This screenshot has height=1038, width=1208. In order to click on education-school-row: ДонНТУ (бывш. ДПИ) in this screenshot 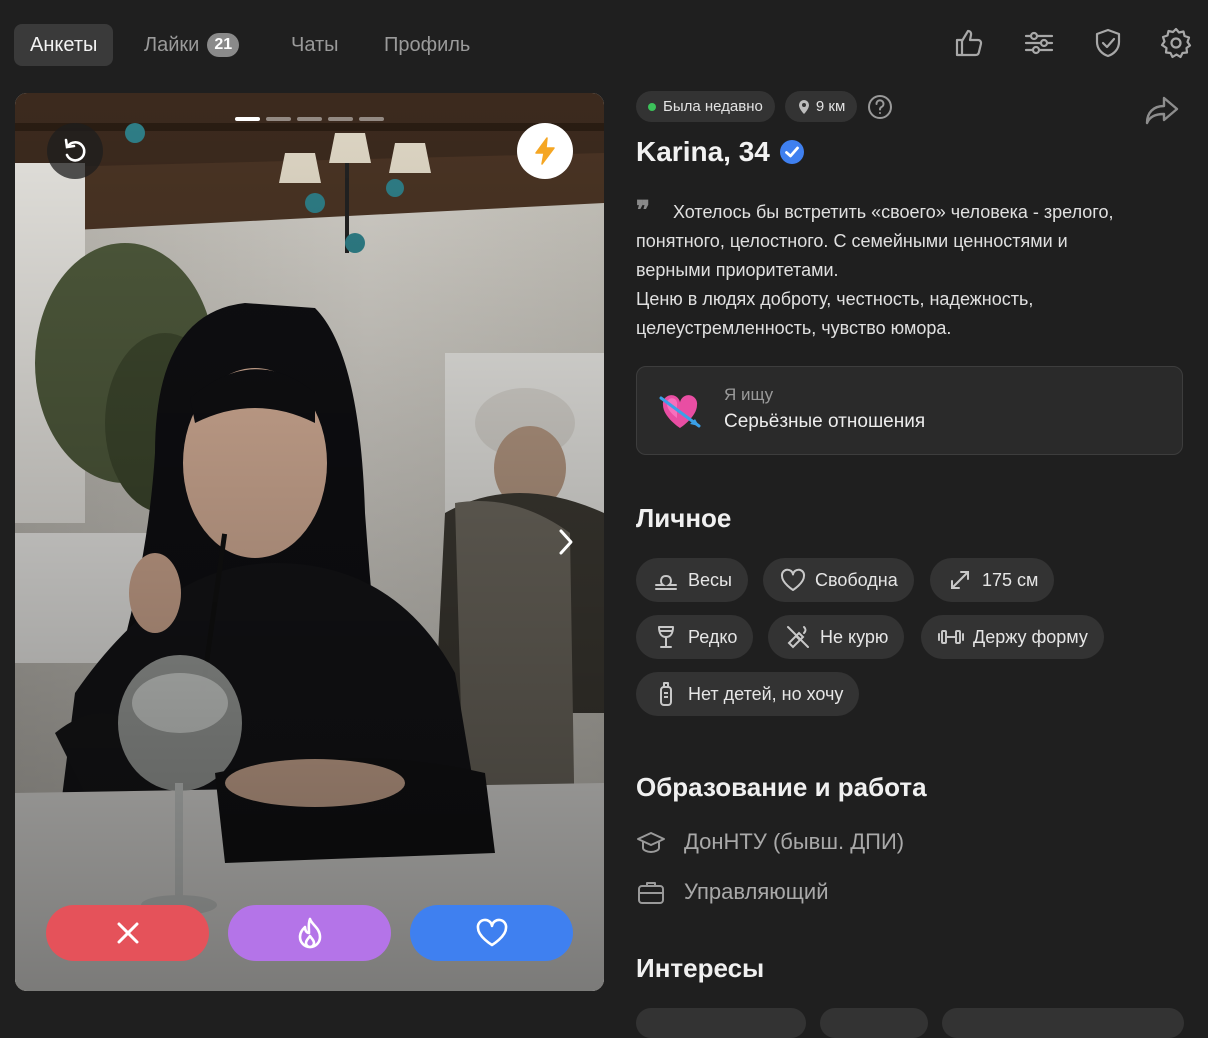, I will do `click(770, 842)`.